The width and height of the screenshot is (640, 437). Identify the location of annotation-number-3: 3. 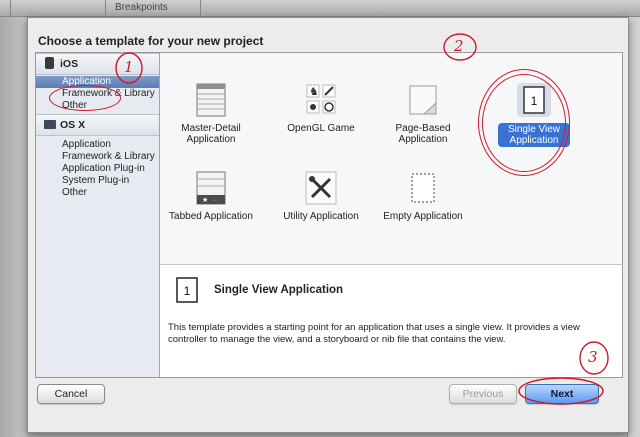
(593, 357).